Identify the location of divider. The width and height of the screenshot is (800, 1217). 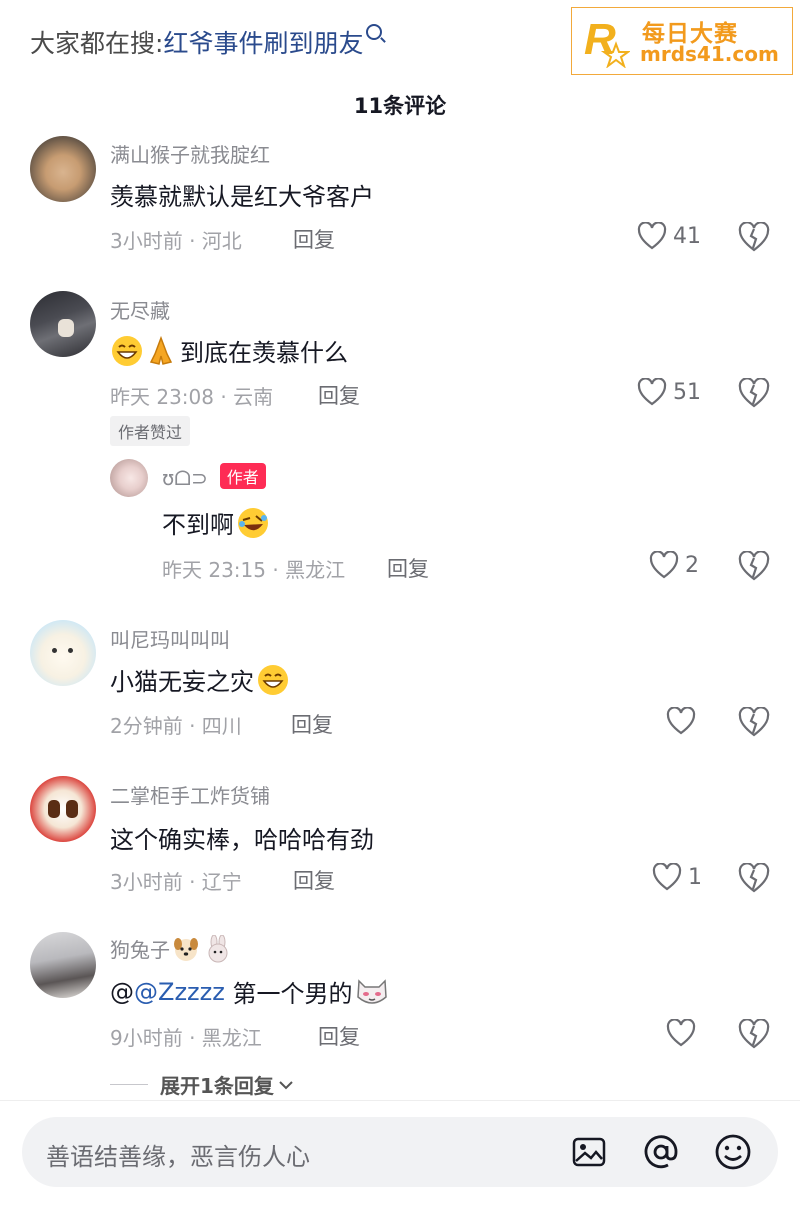
(129, 1084).